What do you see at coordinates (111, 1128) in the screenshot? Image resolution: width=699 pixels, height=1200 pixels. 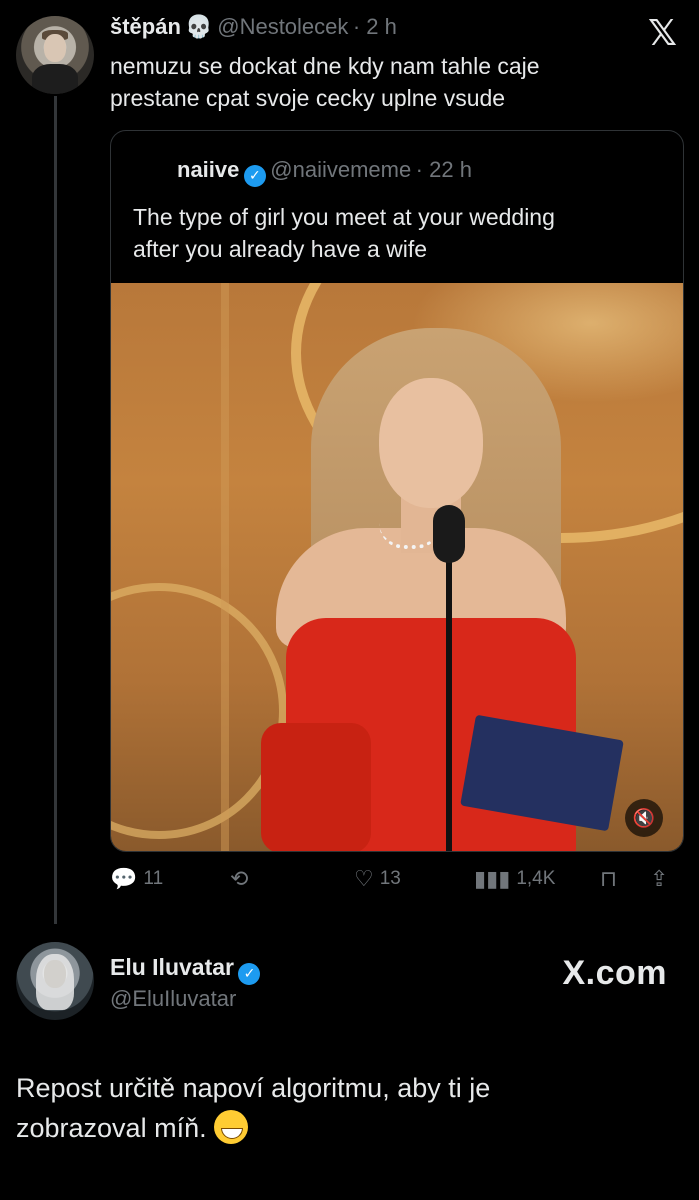 I see `bottom-tweet-line-2-text: zobrazoval míň.` at bounding box center [111, 1128].